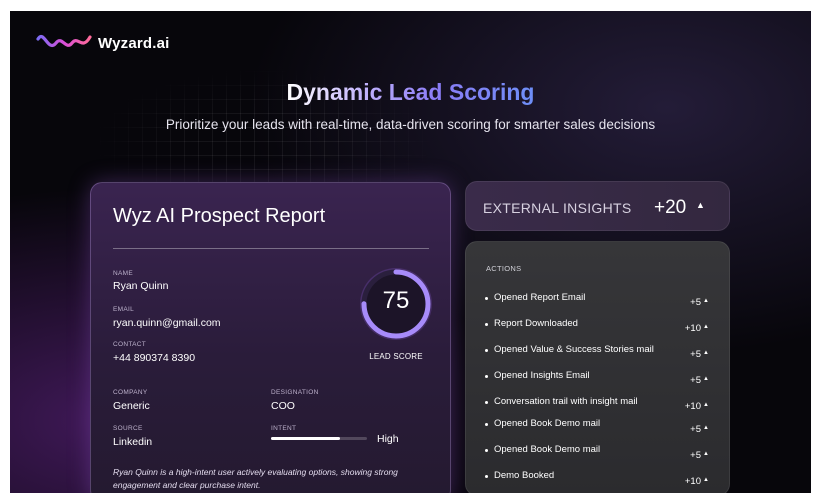 The image size is (822, 500). Describe the element at coordinates (396, 300) in the screenshot. I see `lead-score-value: 75` at that location.